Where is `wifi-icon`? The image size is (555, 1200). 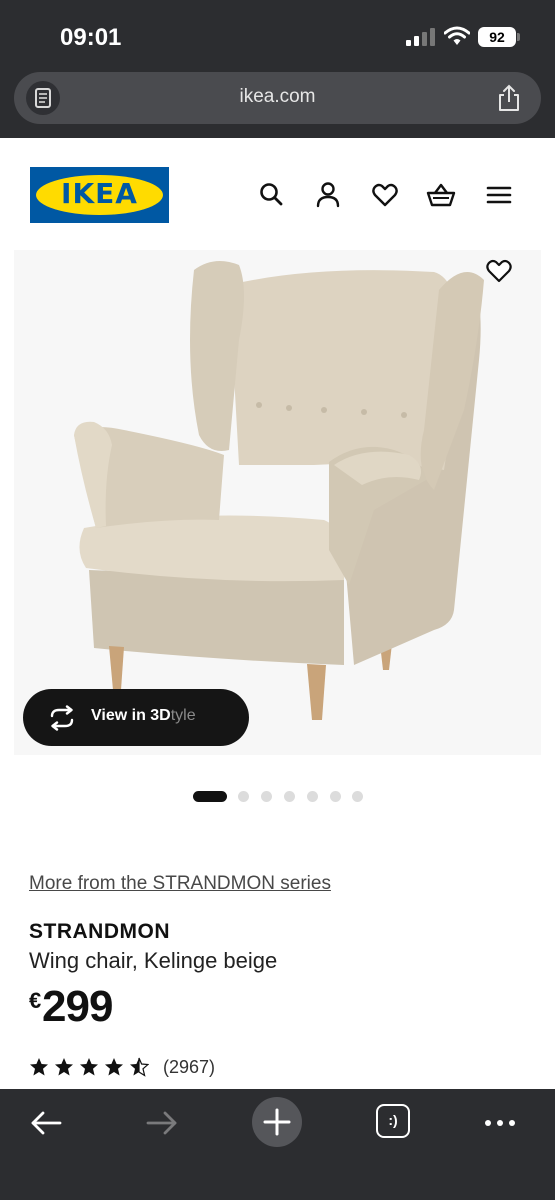 wifi-icon is located at coordinates (457, 35).